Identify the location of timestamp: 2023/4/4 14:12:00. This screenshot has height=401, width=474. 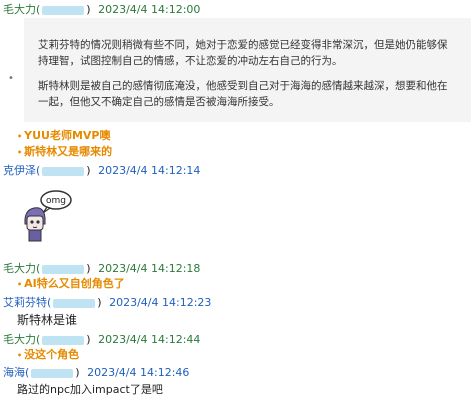
(149, 9).